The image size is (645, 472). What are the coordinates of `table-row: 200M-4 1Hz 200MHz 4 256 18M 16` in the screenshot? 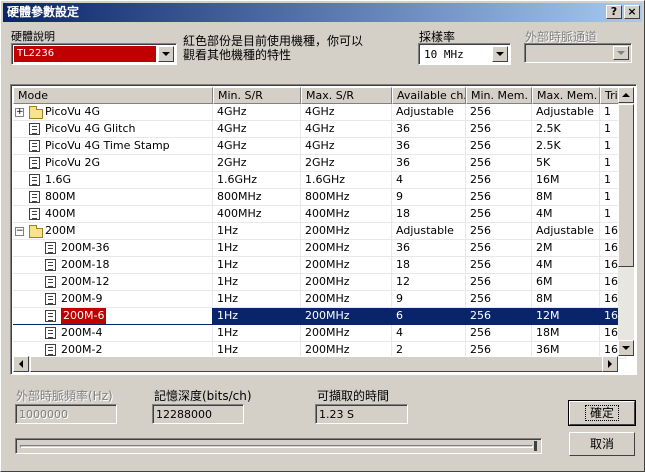 It's located at (319, 333).